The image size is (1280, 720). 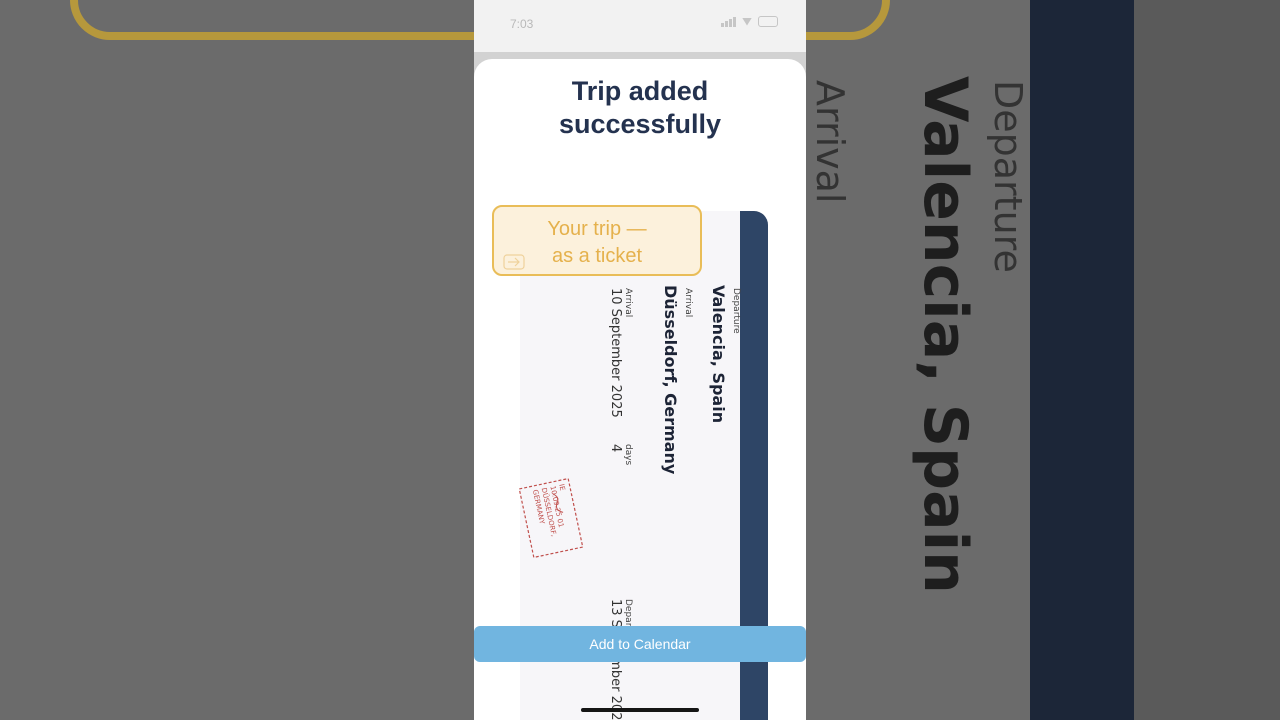 What do you see at coordinates (640, 91) in the screenshot?
I see `title-line-1: Trip added` at bounding box center [640, 91].